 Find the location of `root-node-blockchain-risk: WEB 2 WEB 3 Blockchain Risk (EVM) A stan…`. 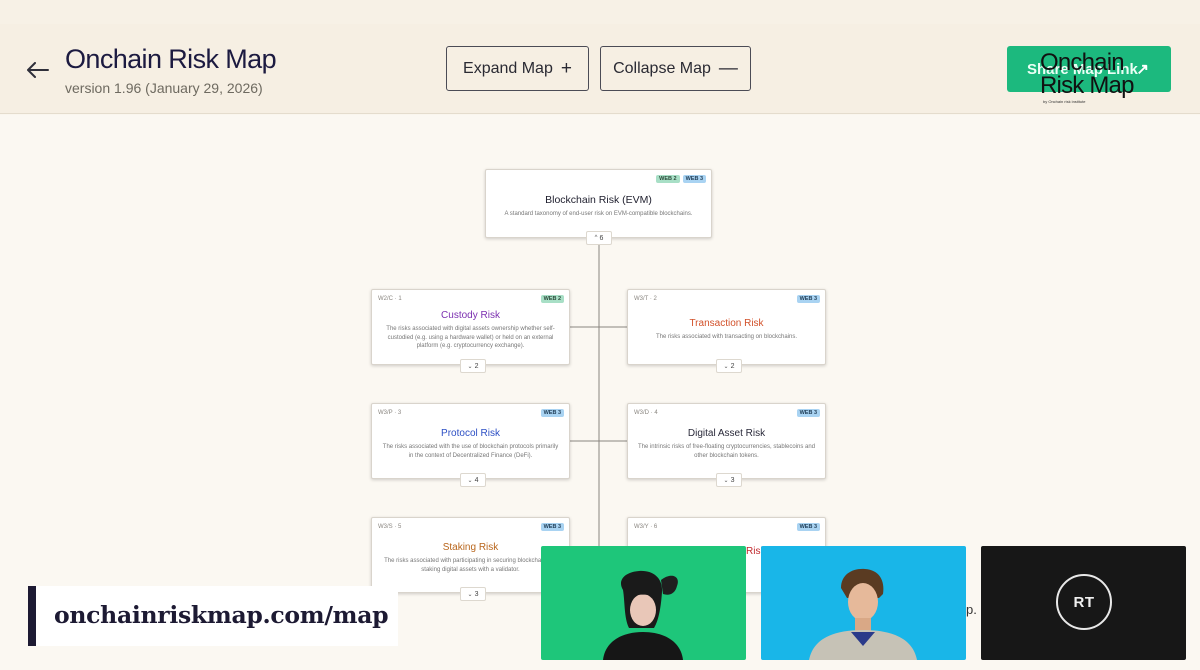

root-node-blockchain-risk: WEB 2 WEB 3 Blockchain Risk (EVM) A stan… is located at coordinates (598, 203).